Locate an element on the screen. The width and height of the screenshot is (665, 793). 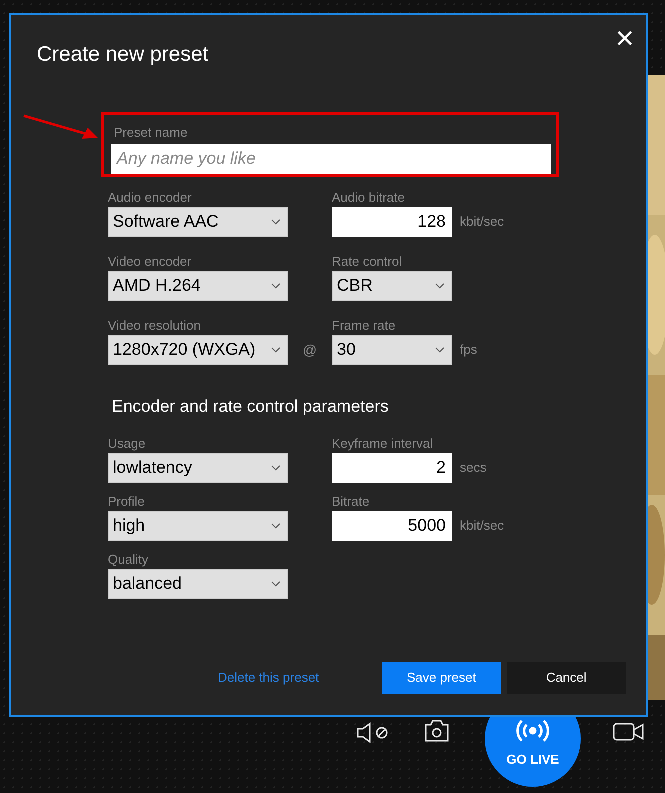
dropdown: lowlatency is located at coordinates (198, 468).